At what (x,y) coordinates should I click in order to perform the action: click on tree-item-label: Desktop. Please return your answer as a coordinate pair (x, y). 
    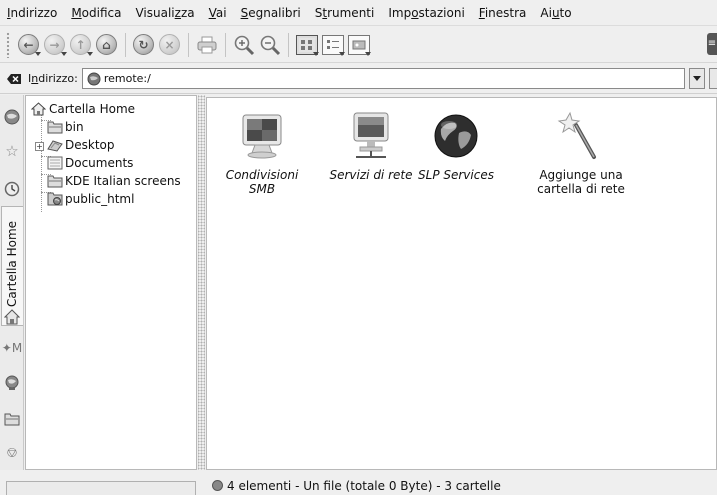
    Looking at the image, I should click on (90, 145).